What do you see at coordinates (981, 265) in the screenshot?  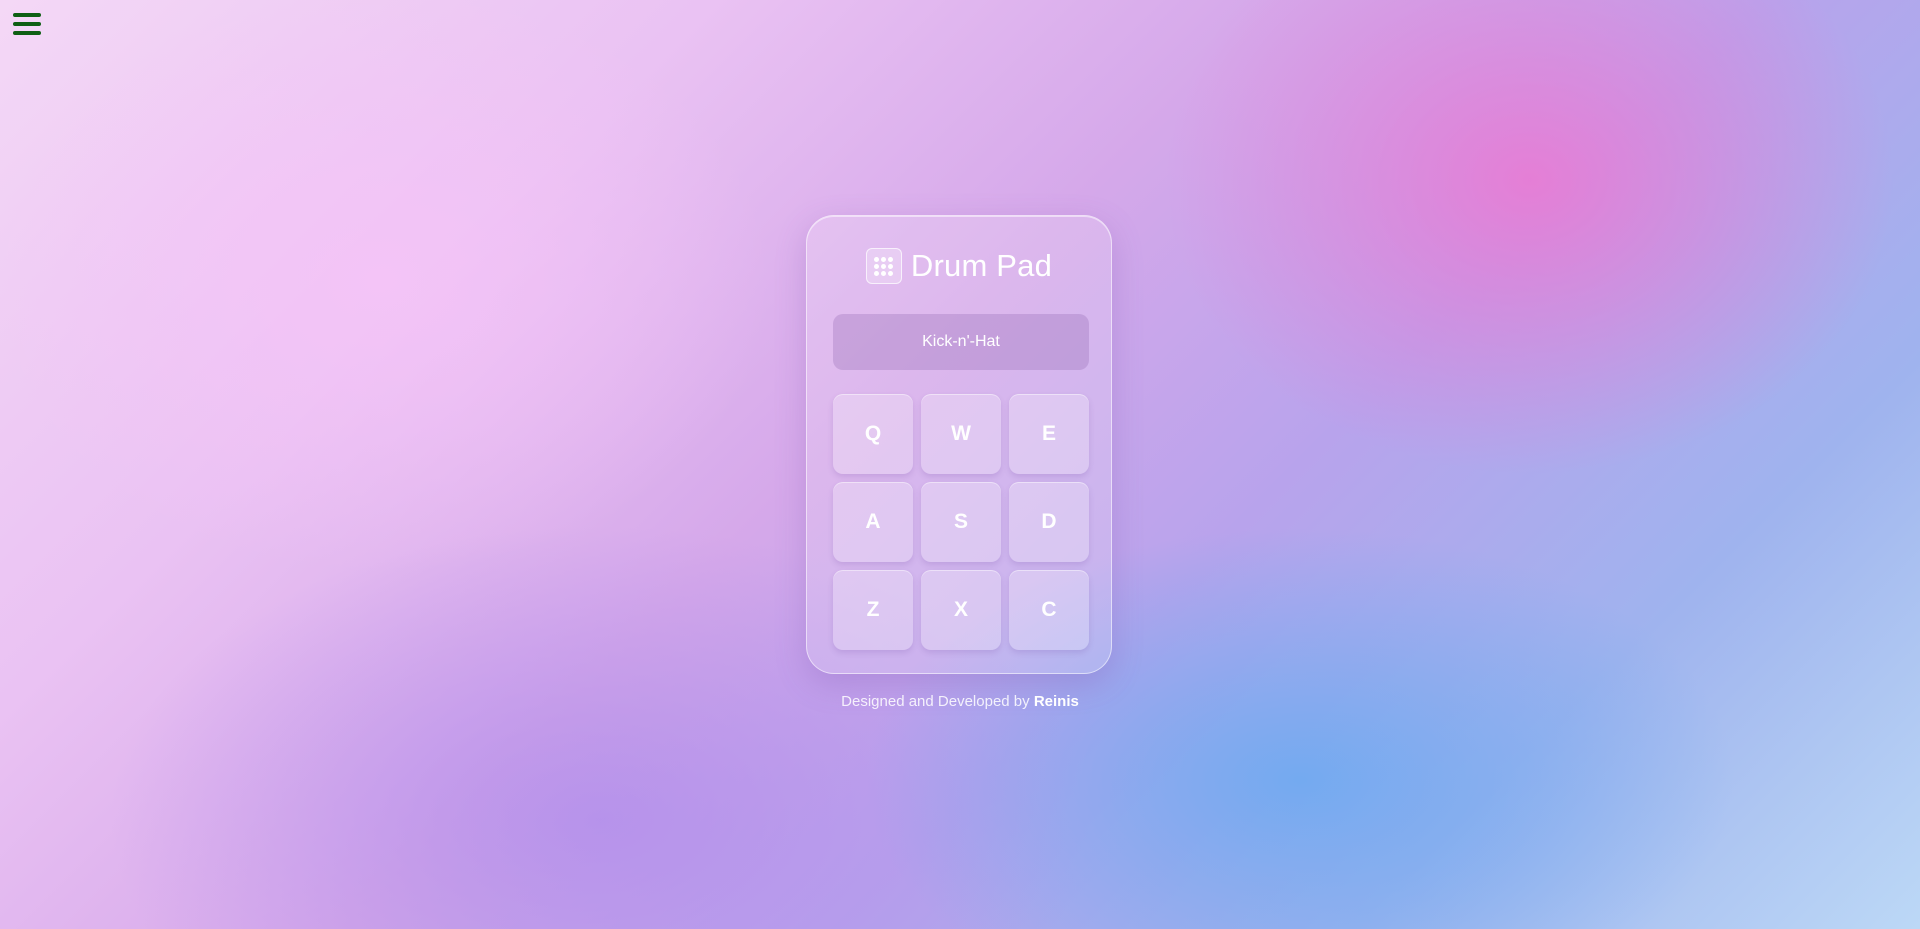 I see `app-title: Drum Pad` at bounding box center [981, 265].